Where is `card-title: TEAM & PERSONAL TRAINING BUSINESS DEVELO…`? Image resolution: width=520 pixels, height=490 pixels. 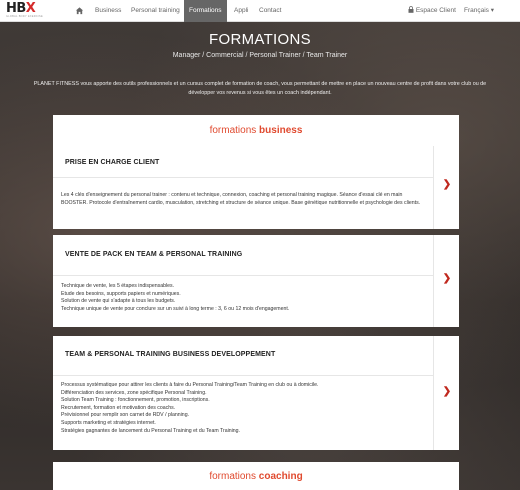 card-title: TEAM & PERSONAL TRAINING BUSINESS DEVELO… is located at coordinates (170, 354).